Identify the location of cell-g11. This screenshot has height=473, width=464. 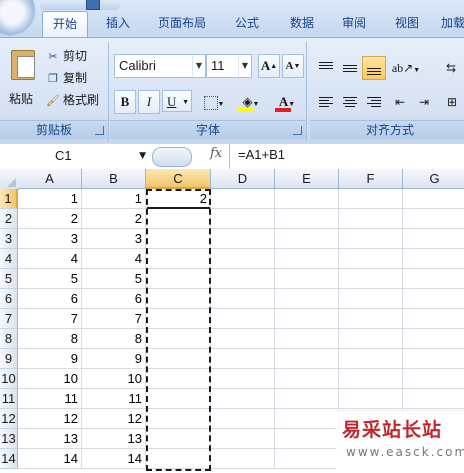
(433, 399).